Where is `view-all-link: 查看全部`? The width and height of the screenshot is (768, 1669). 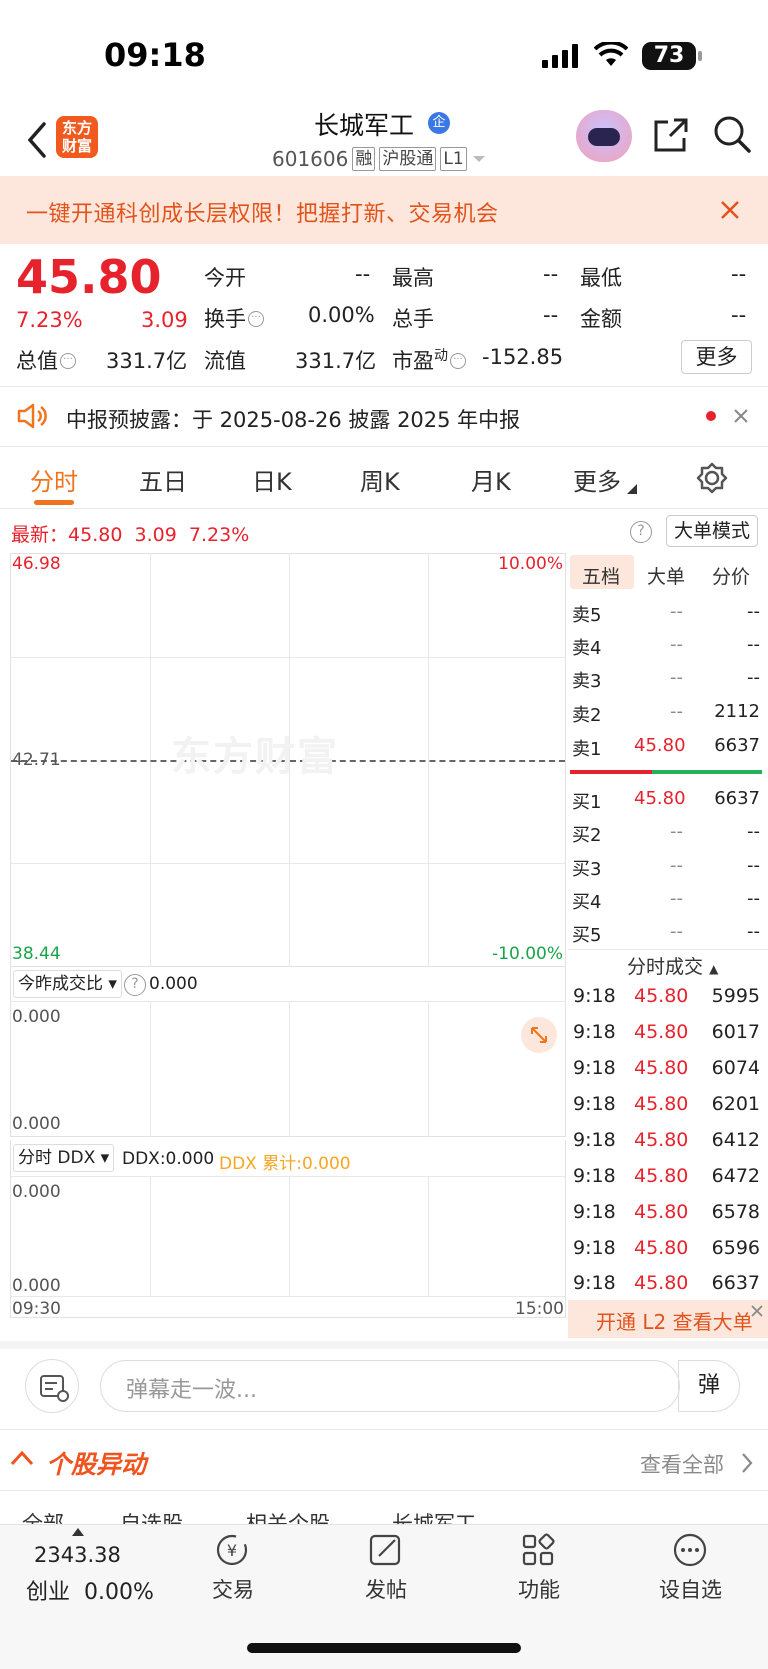 view-all-link: 查看全部 is located at coordinates (682, 1464).